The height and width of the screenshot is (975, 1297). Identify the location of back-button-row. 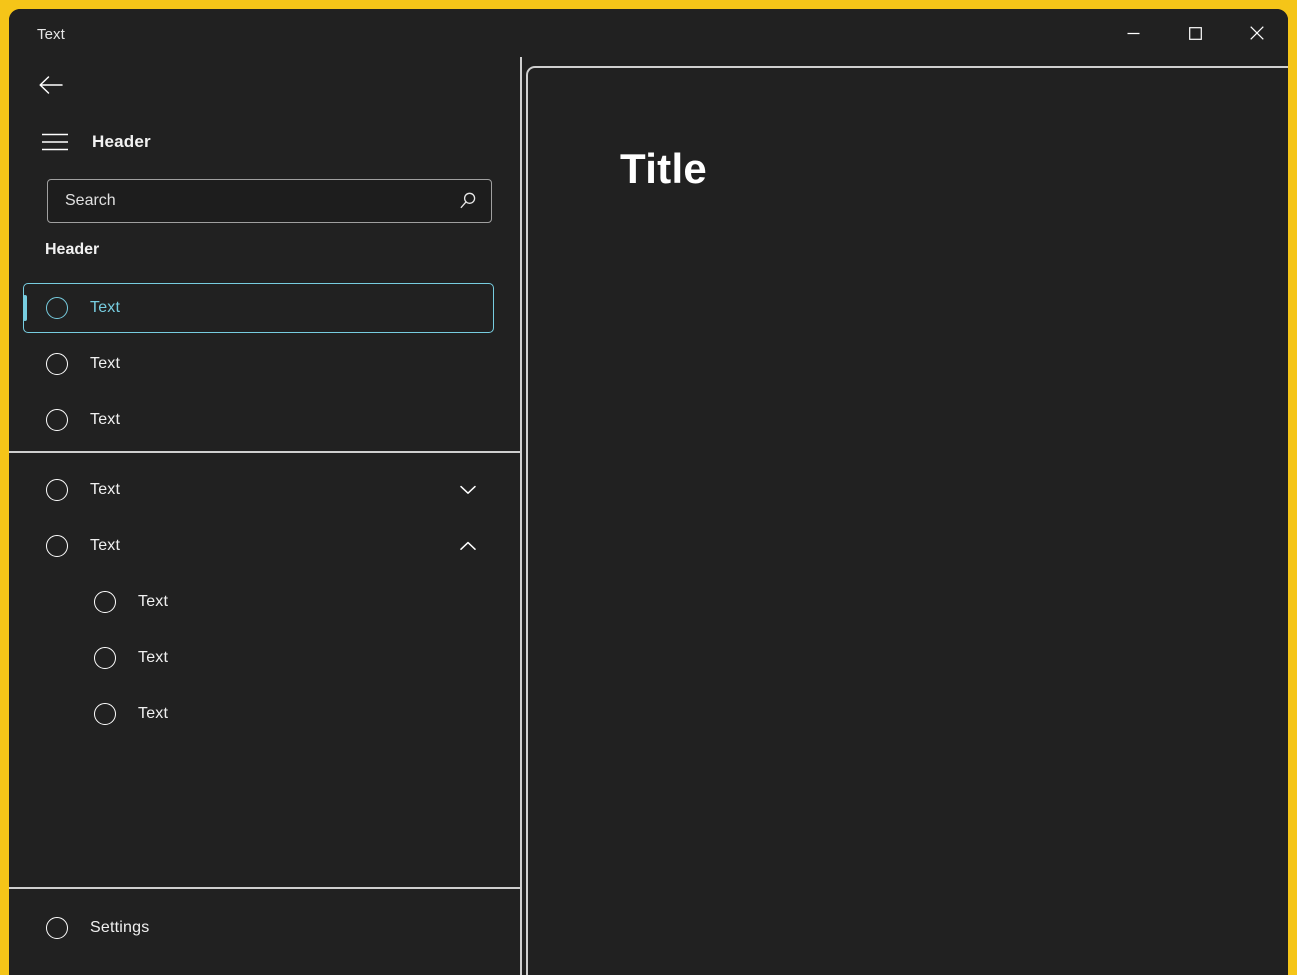
(264, 85).